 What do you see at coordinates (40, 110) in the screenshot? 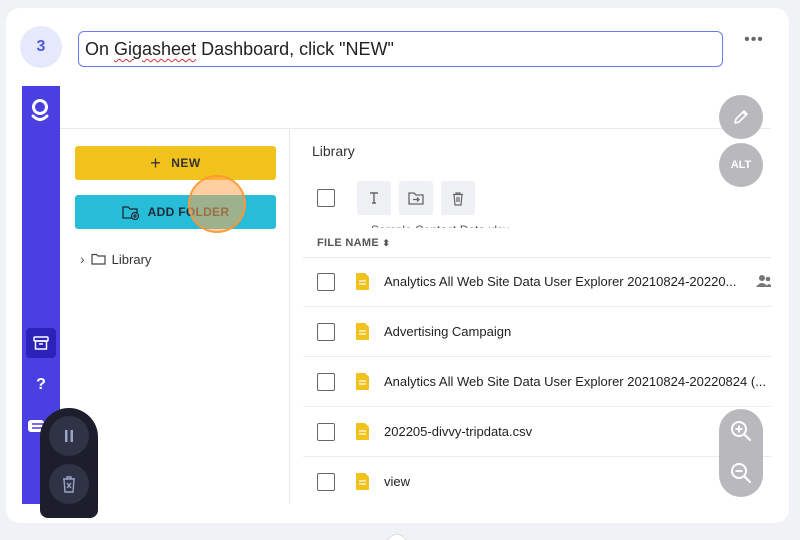
I see `gigasheet-logo-icon` at bounding box center [40, 110].